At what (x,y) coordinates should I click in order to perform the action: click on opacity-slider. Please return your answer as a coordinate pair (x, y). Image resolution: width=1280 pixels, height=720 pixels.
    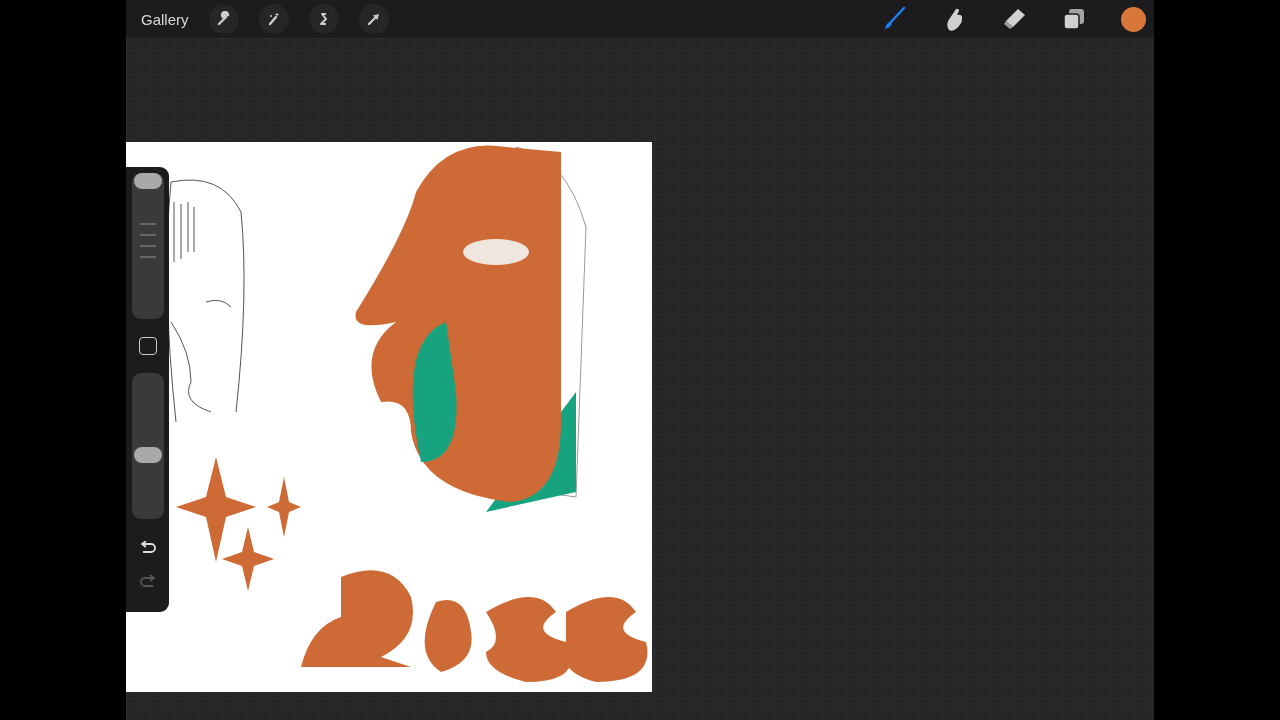
    Looking at the image, I should click on (147, 446).